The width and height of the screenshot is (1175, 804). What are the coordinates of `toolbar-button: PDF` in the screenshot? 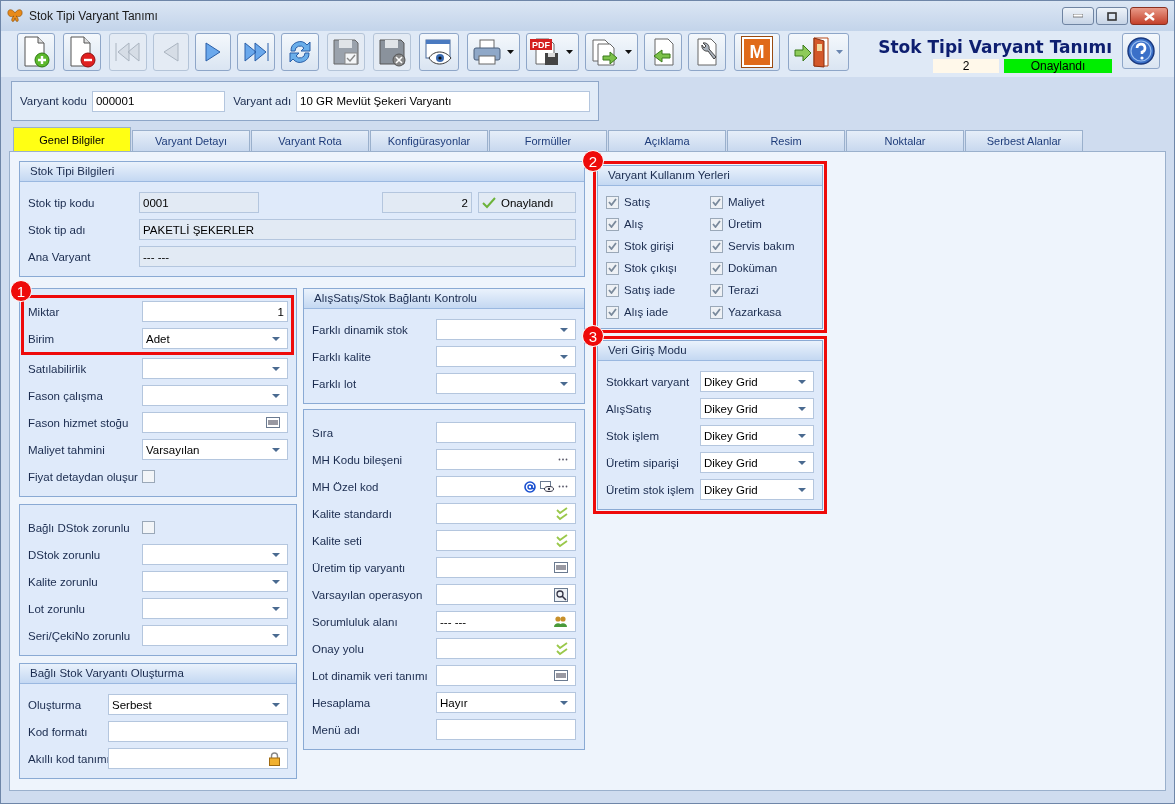 It's located at (552, 52).